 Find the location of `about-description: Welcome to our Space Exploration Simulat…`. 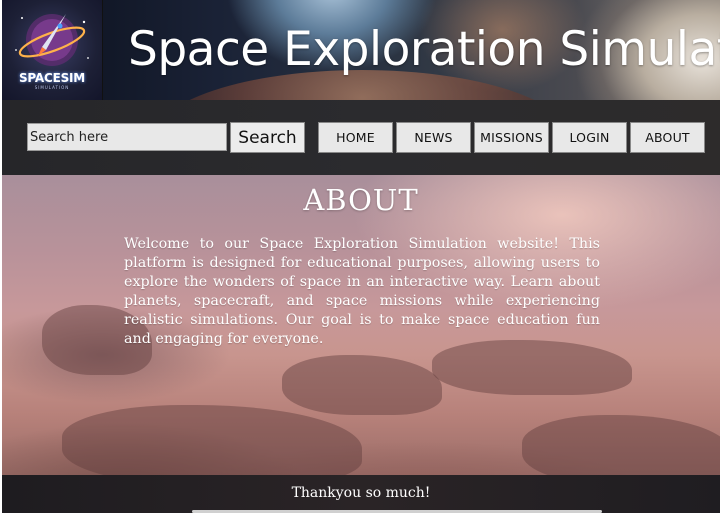

about-description: Welcome to our Space Exploration Simulat… is located at coordinates (362, 291).